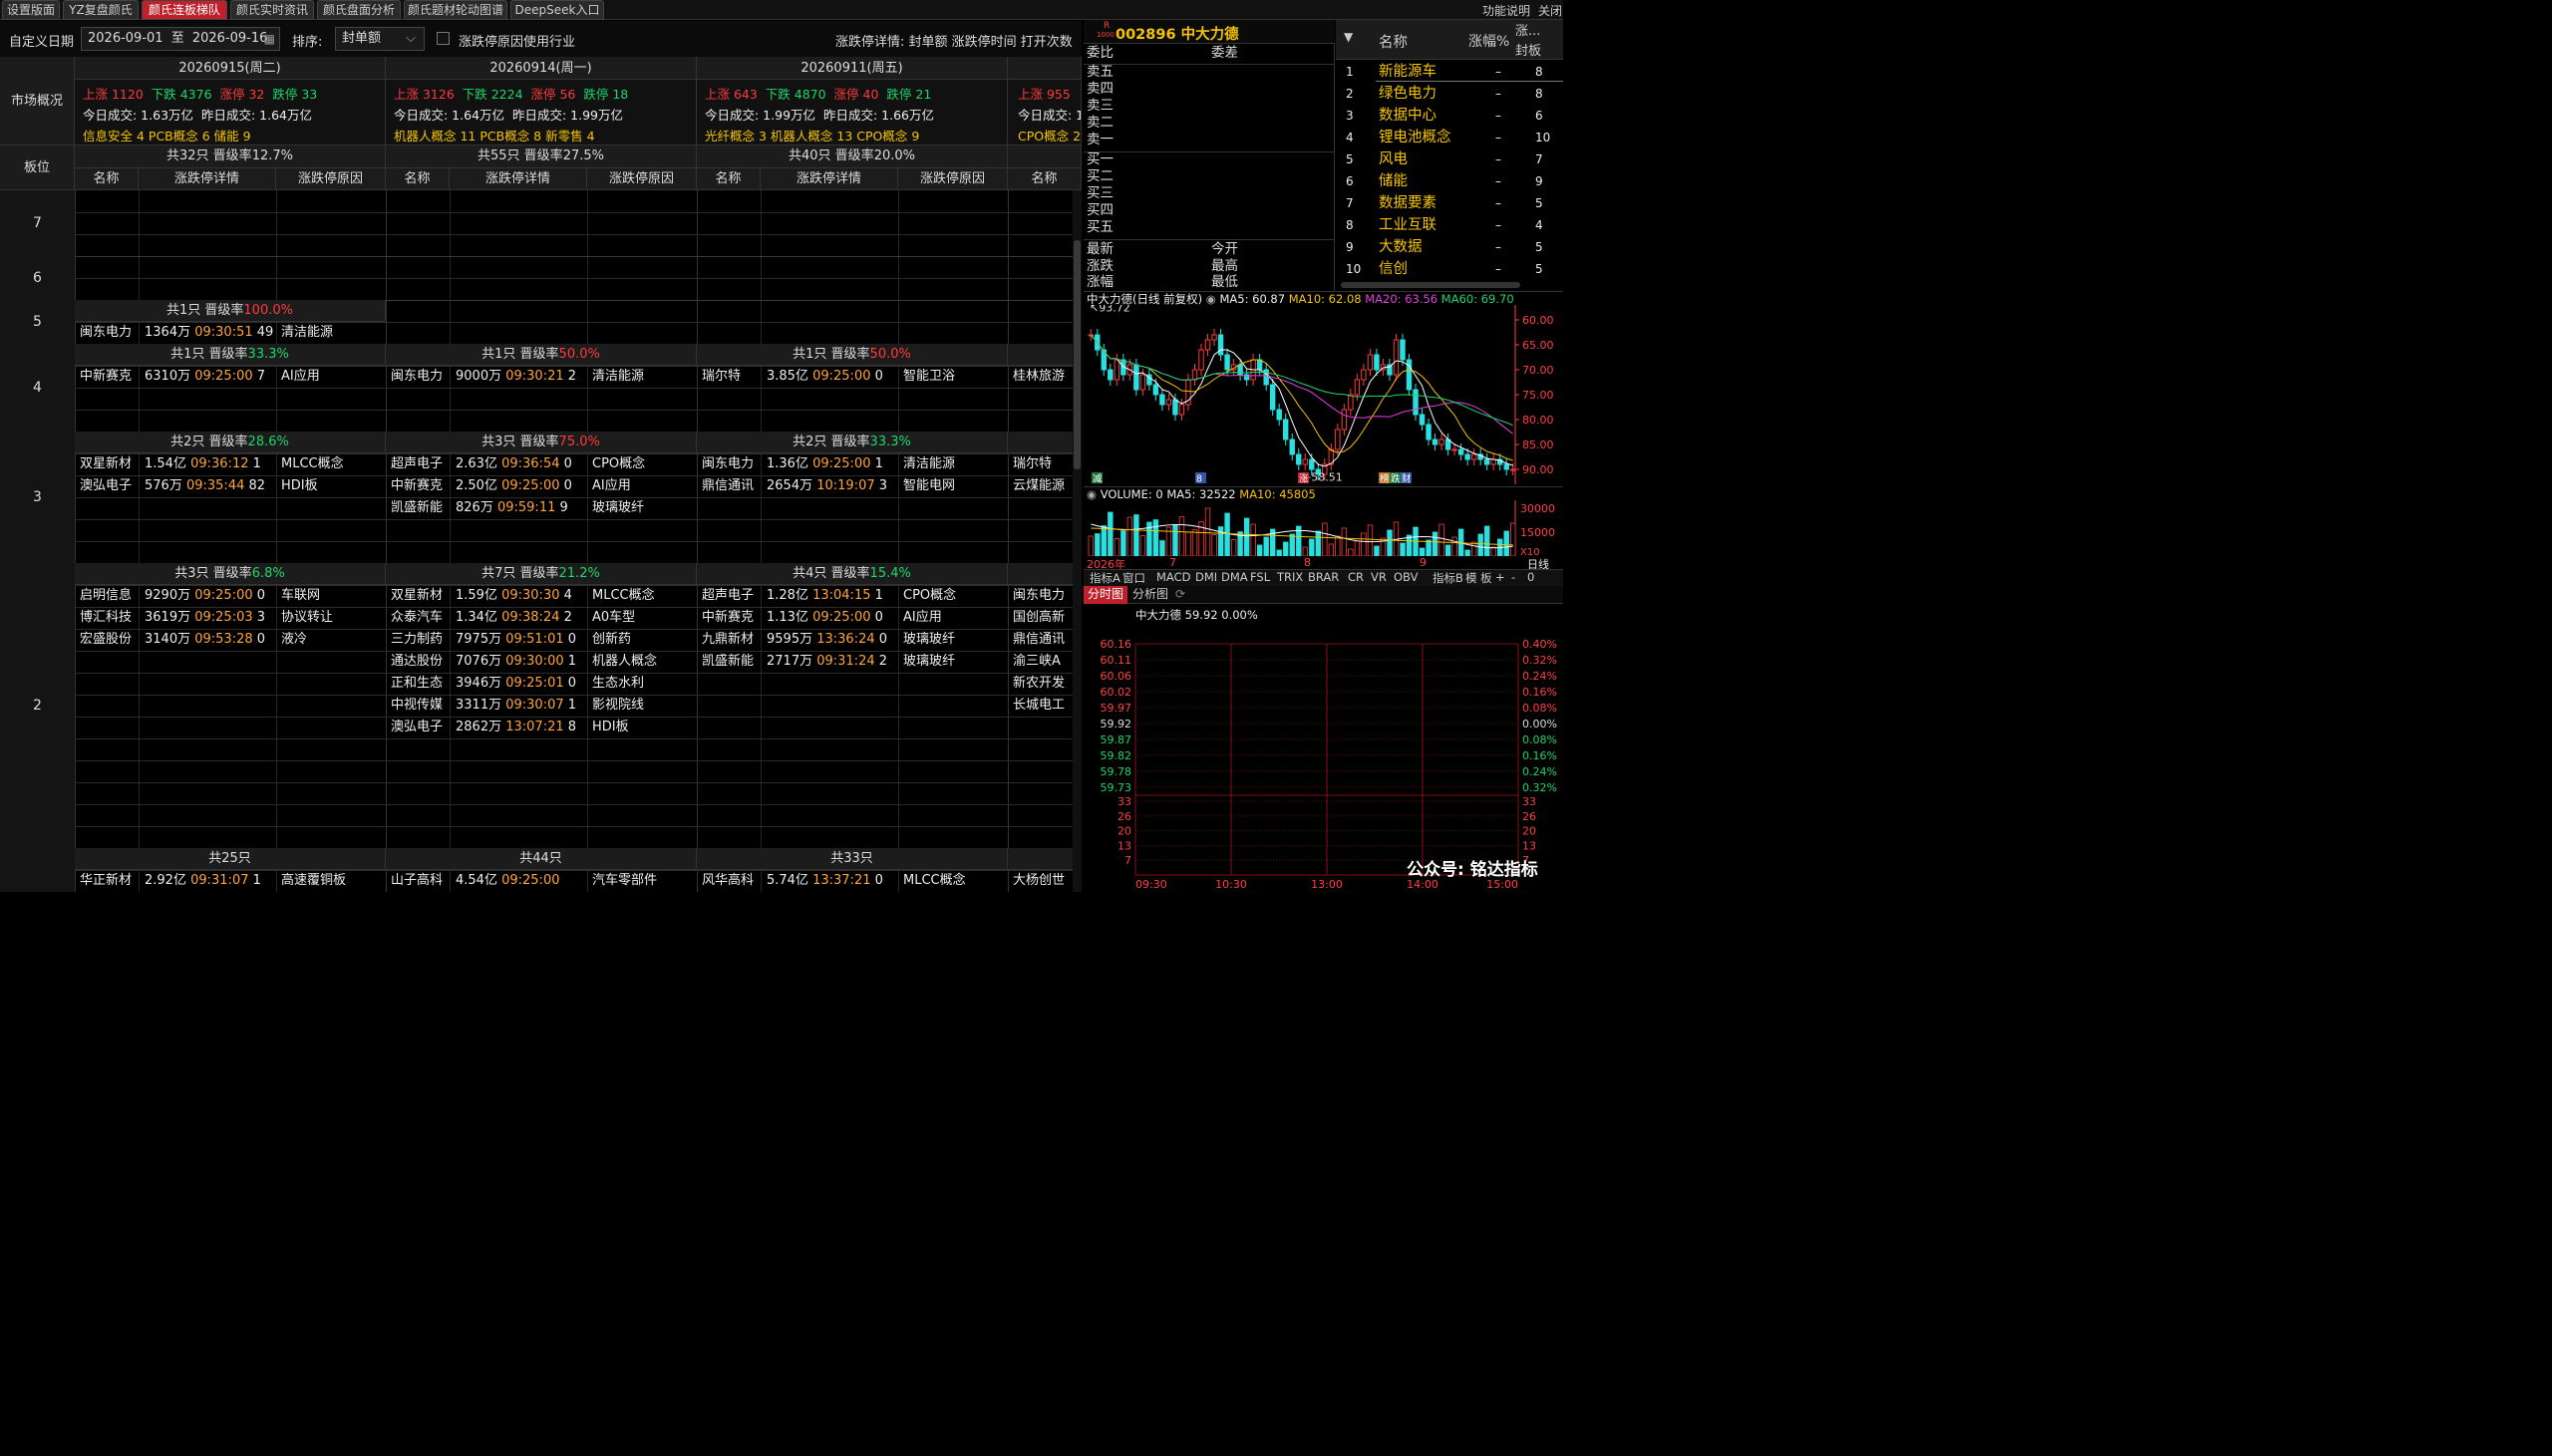 Image resolution: width=2552 pixels, height=1456 pixels. Describe the element at coordinates (1092, 494) in the screenshot. I see `volume-settings-icon: ◉` at that location.